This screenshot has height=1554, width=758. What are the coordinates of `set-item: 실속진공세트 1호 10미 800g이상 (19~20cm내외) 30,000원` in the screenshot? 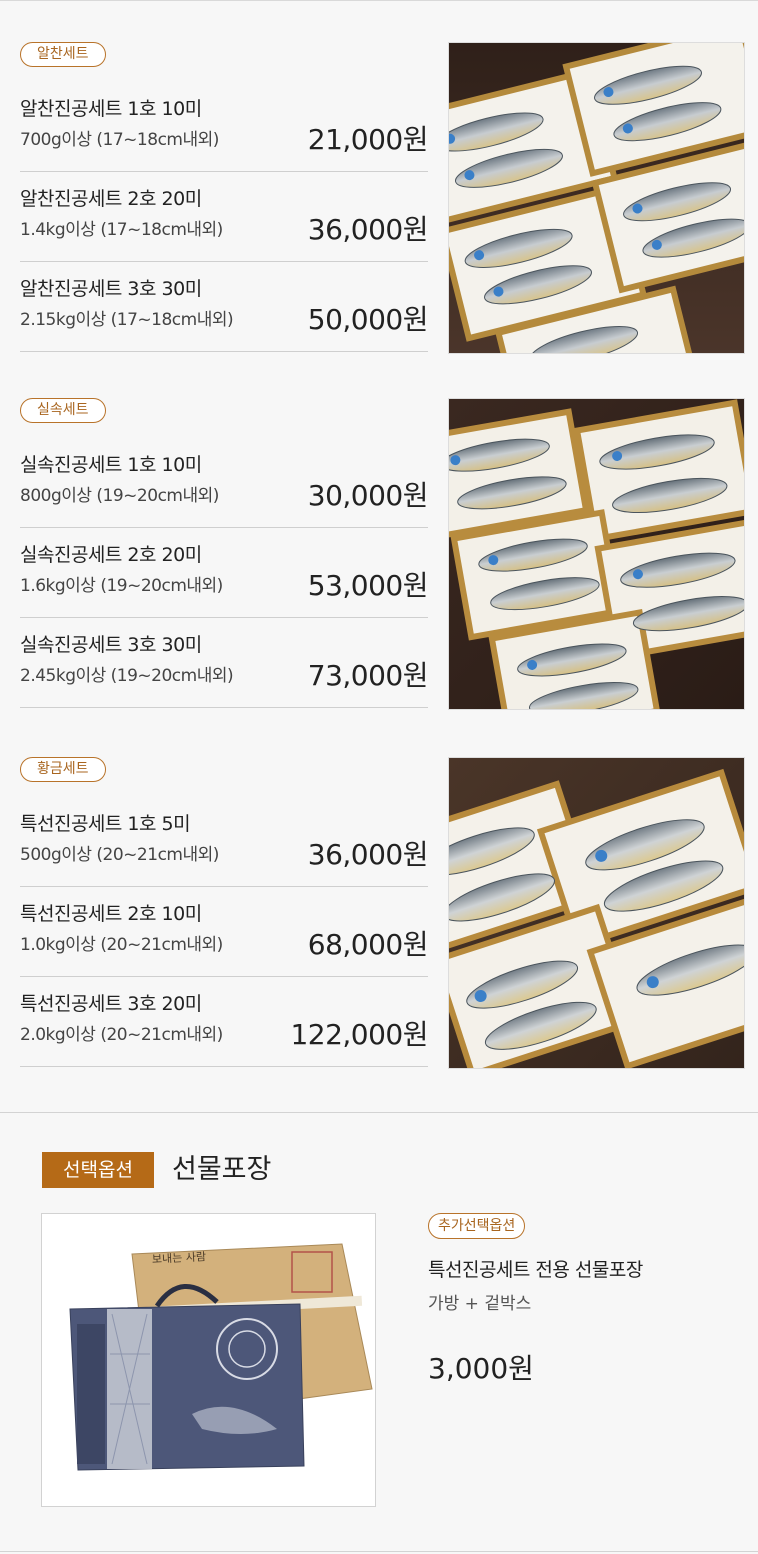 It's located at (224, 483).